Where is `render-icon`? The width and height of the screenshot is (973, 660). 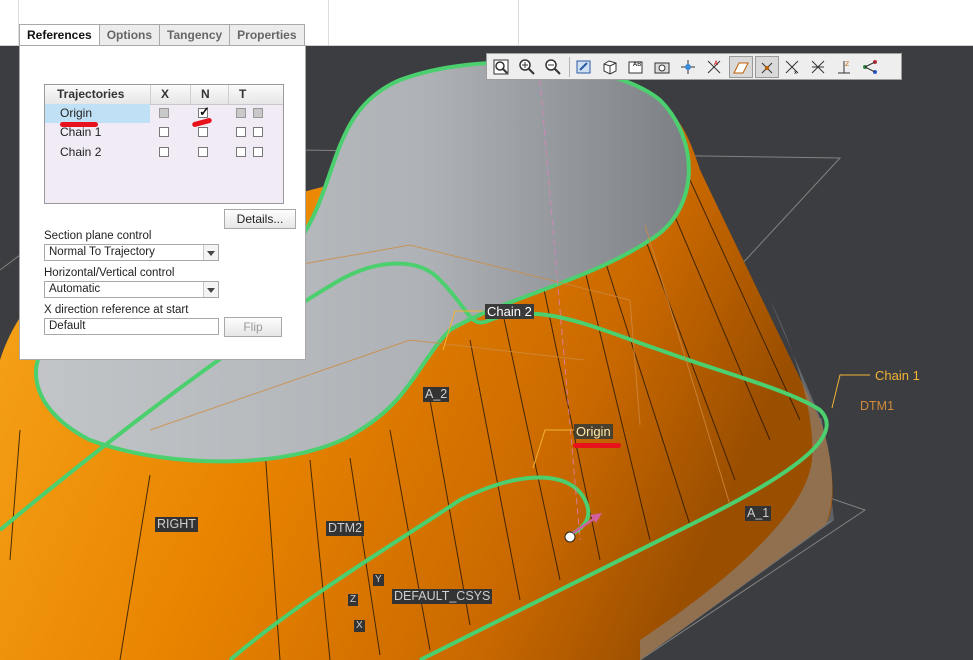 render-icon is located at coordinates (663, 67).